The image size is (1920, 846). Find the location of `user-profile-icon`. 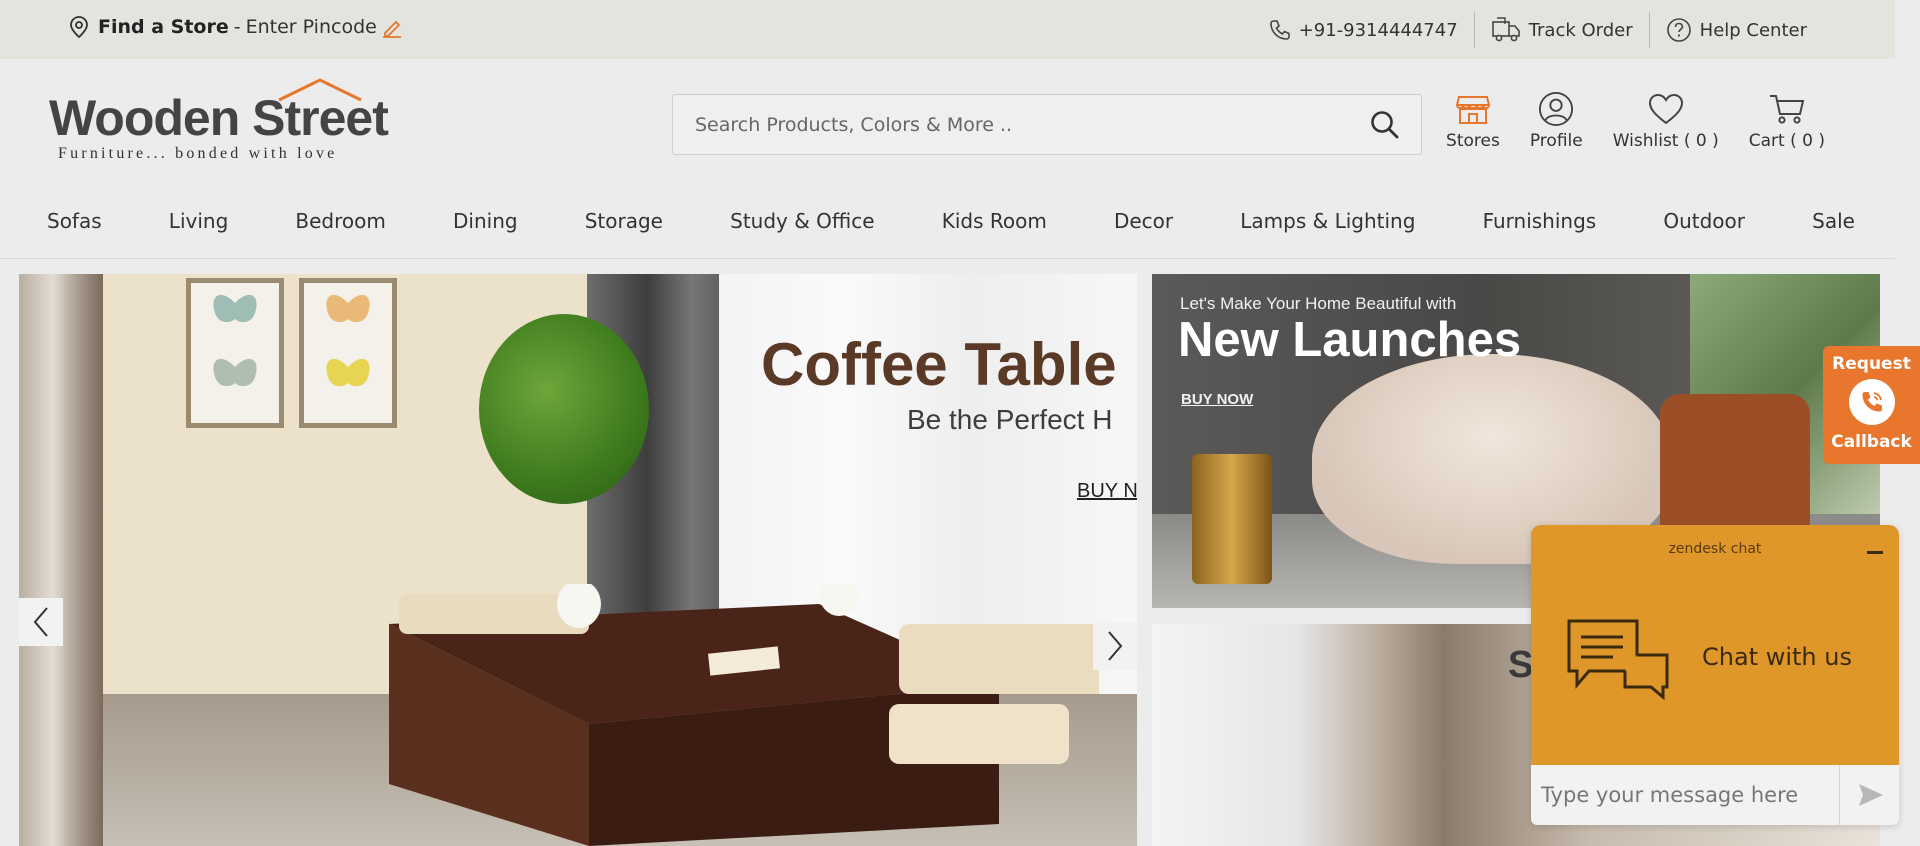

user-profile-icon is located at coordinates (1556, 109).